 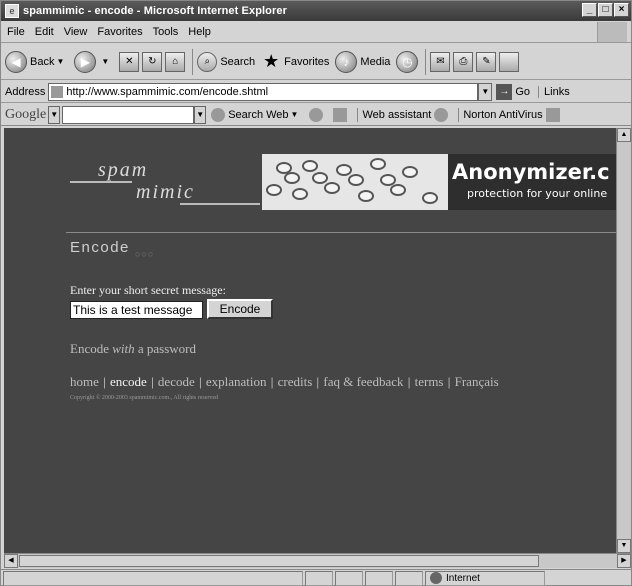 What do you see at coordinates (44, 32) in the screenshot?
I see `menu-edit: Edit` at bounding box center [44, 32].